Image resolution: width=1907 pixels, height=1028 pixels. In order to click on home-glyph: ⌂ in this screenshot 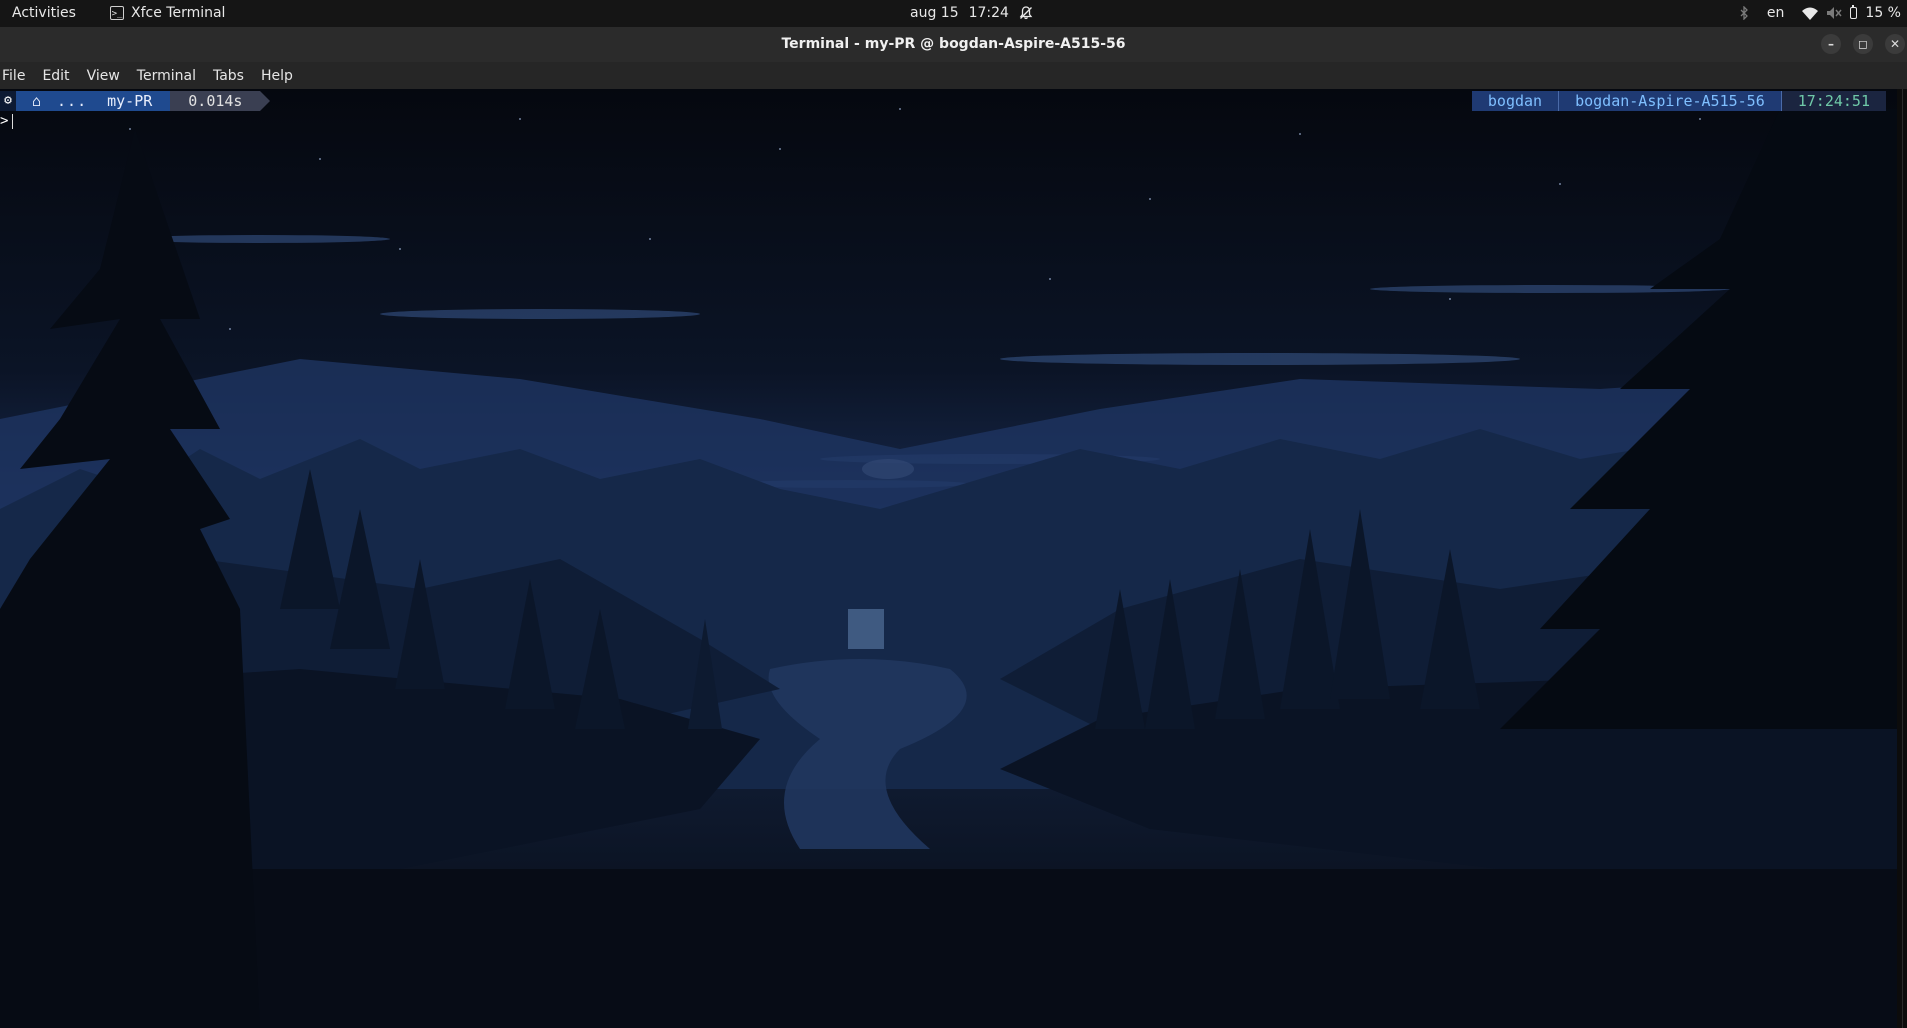, I will do `click(37, 101)`.